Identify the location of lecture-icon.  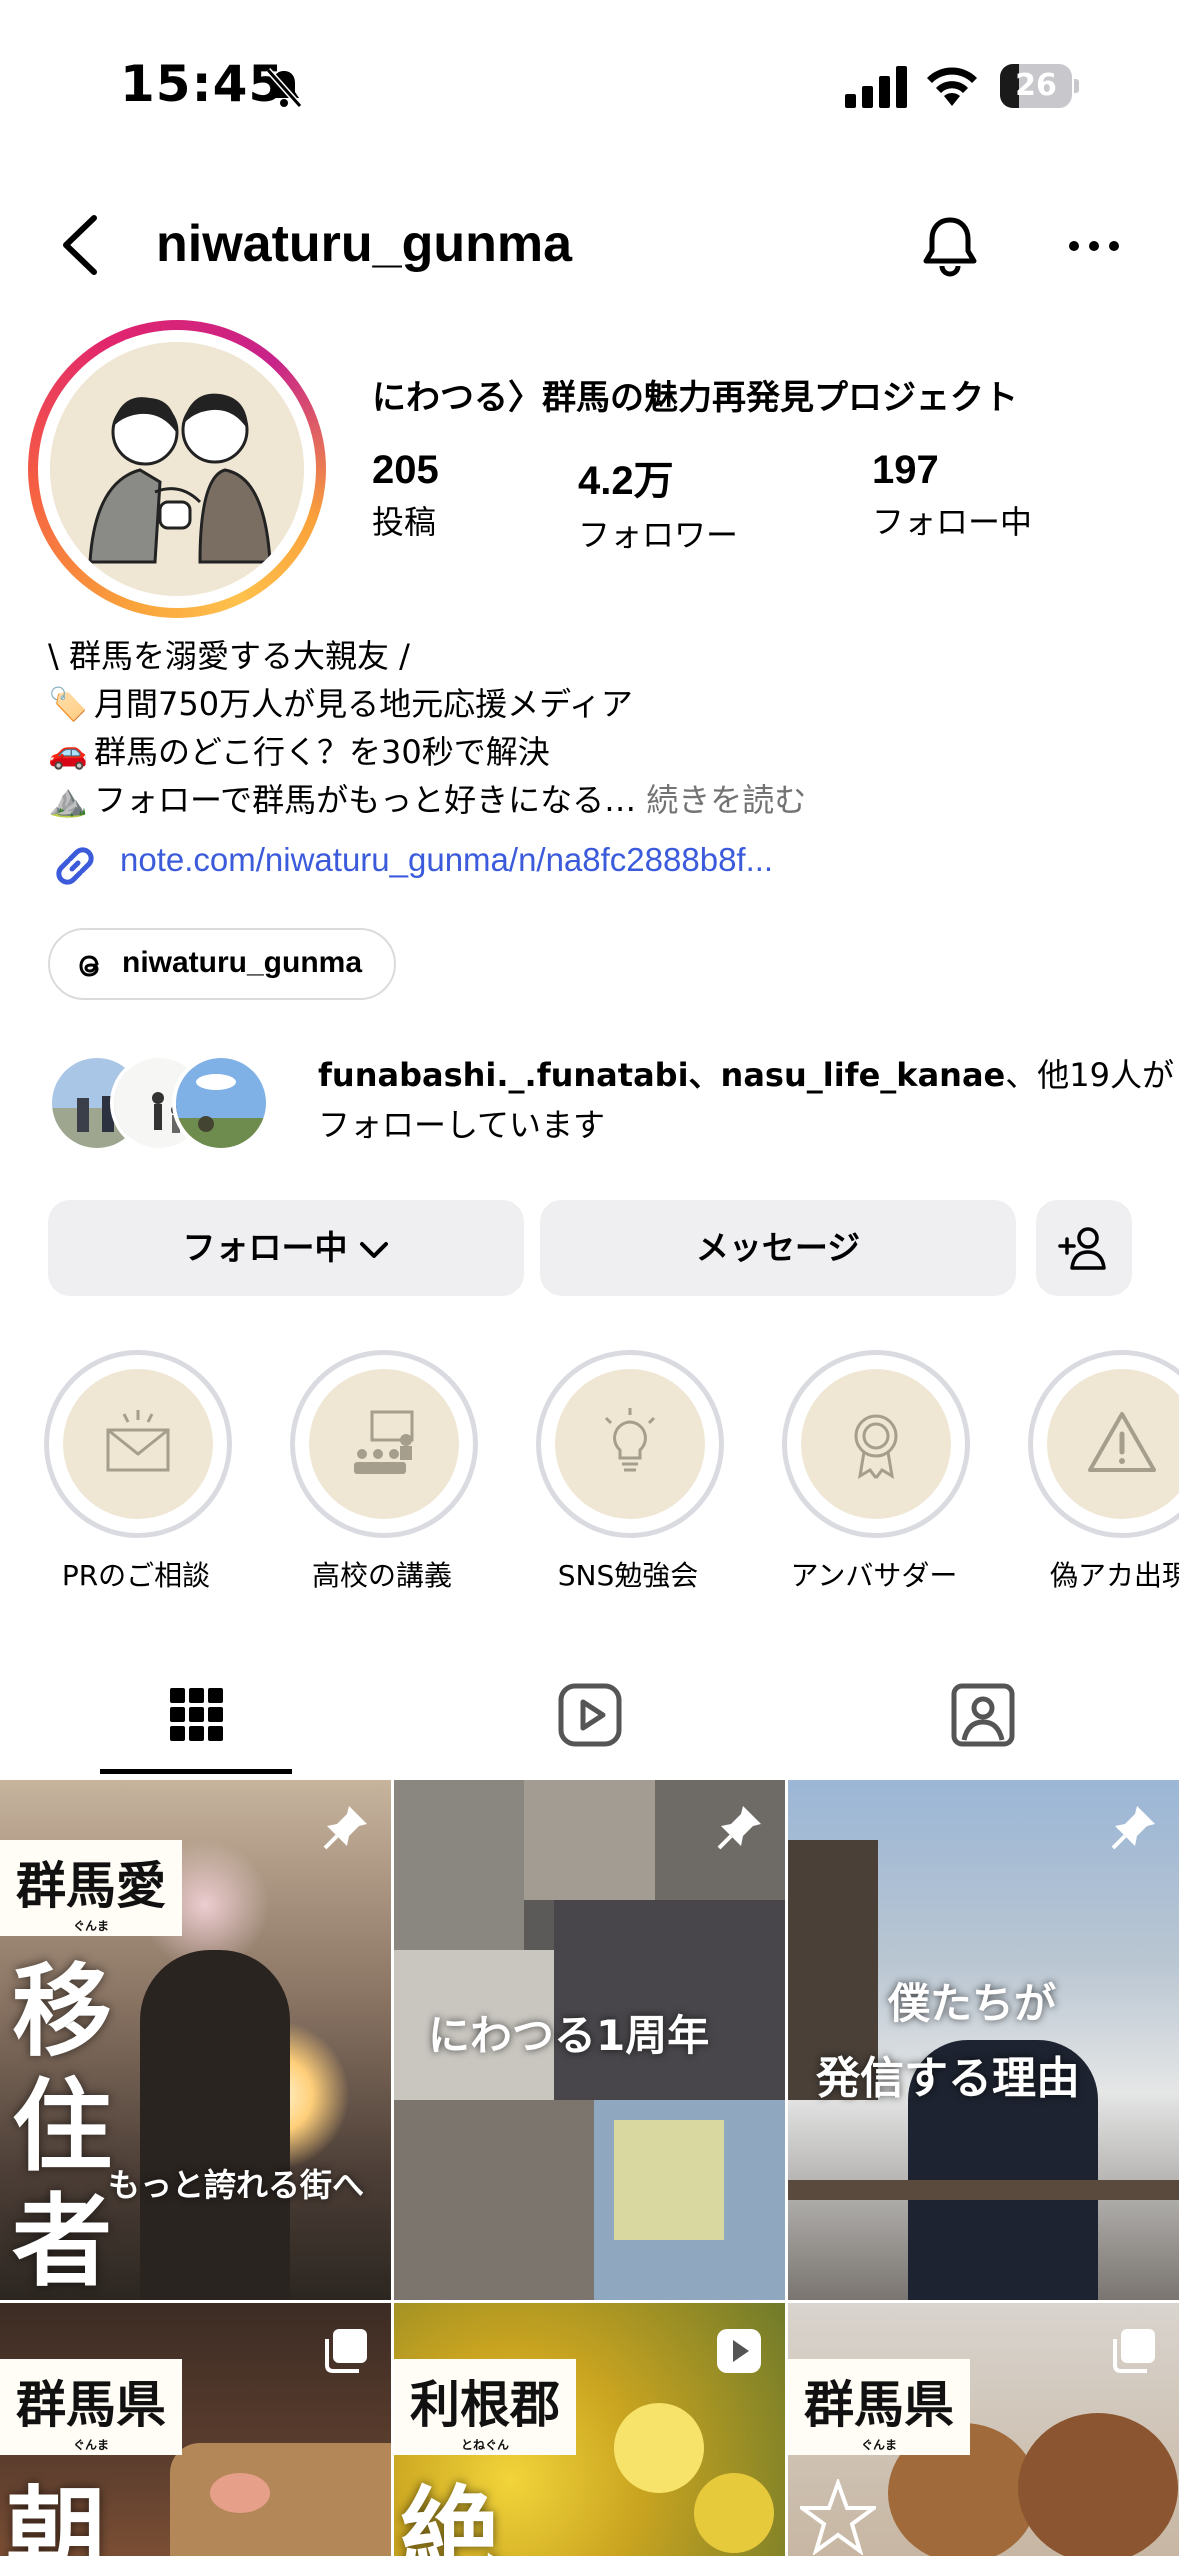
(384, 1442).